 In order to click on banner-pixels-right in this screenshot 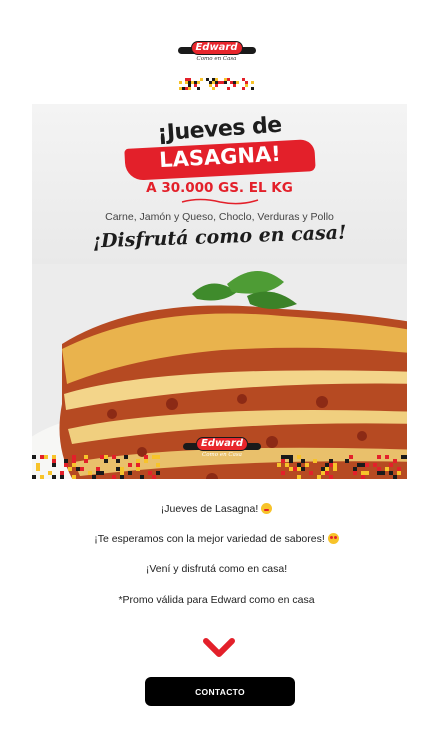, I will do `click(342, 467)`.